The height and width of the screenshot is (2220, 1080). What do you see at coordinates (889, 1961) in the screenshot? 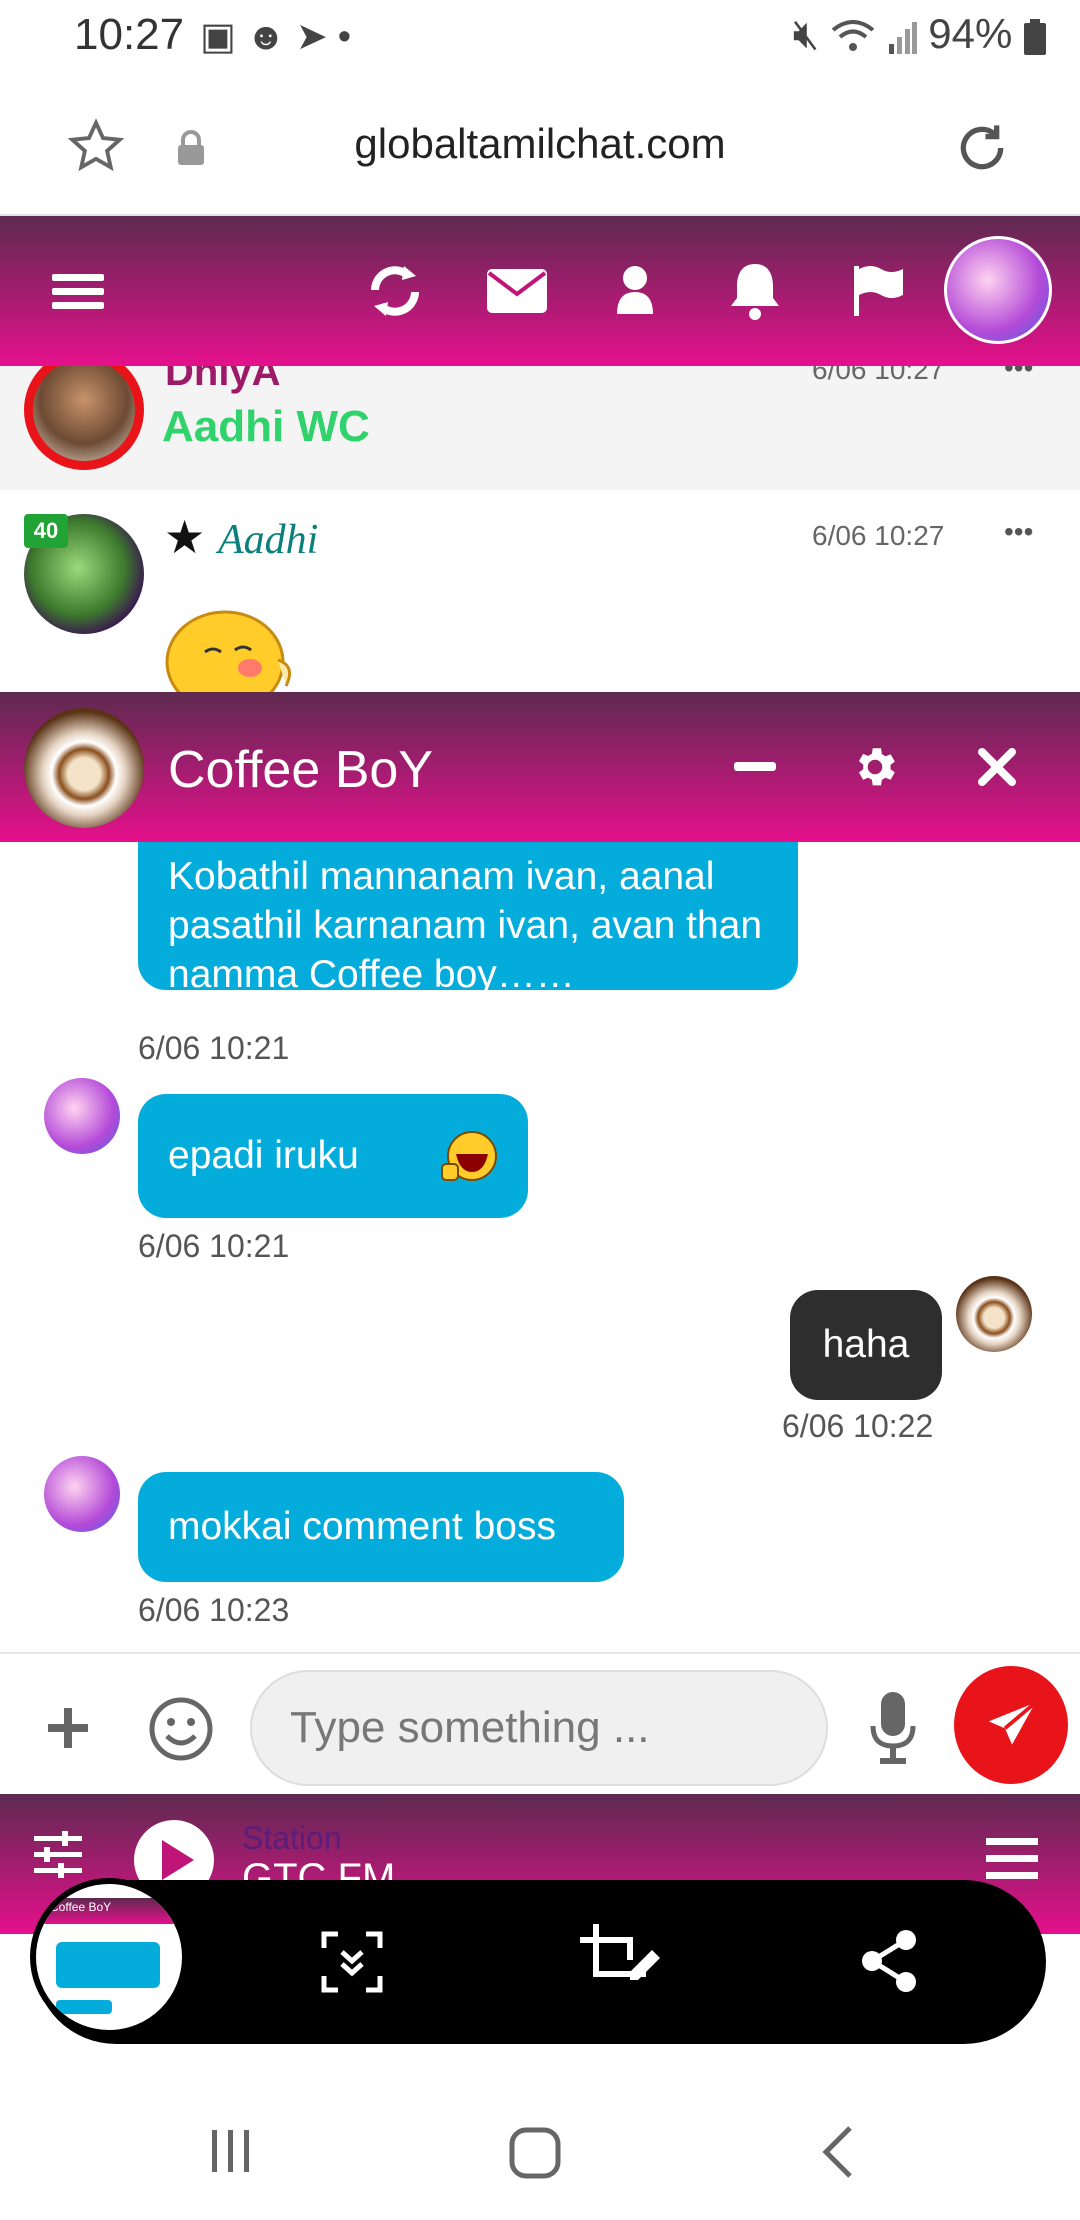
I see `share-icon` at bounding box center [889, 1961].